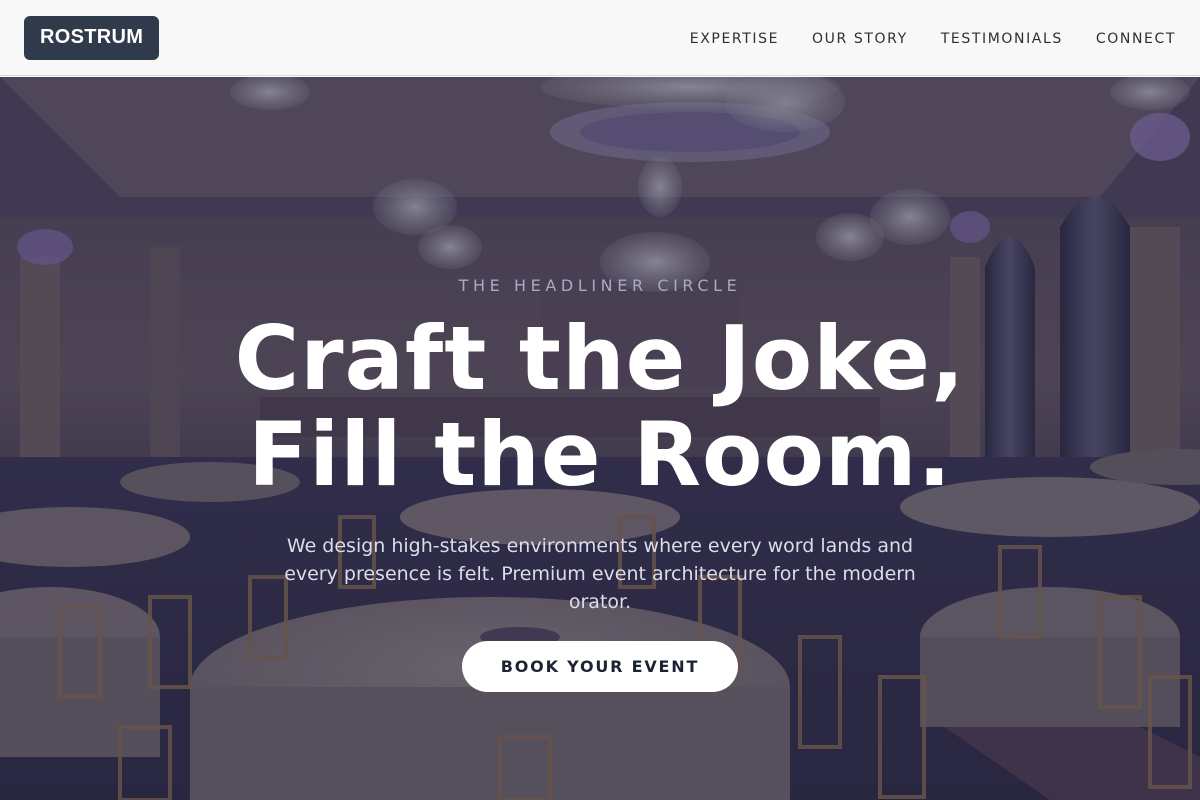 The width and height of the screenshot is (1200, 800). I want to click on logo: ROSTRUM, so click(92, 37).